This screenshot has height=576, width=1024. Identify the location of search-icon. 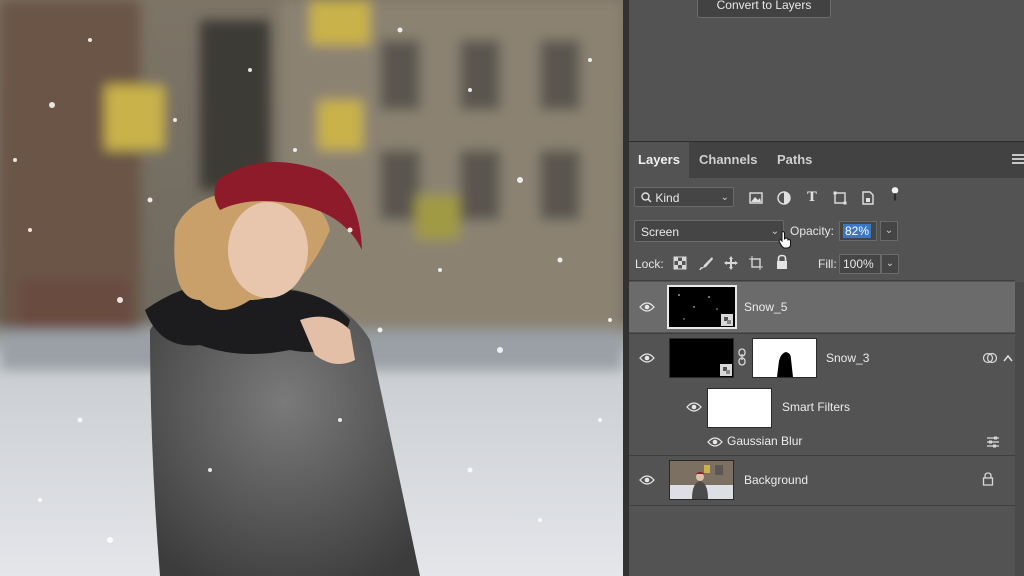
(646, 197).